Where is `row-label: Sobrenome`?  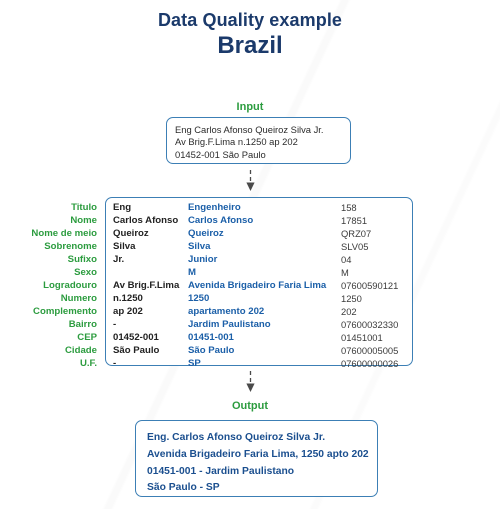 row-label: Sobrenome is located at coordinates (70, 246).